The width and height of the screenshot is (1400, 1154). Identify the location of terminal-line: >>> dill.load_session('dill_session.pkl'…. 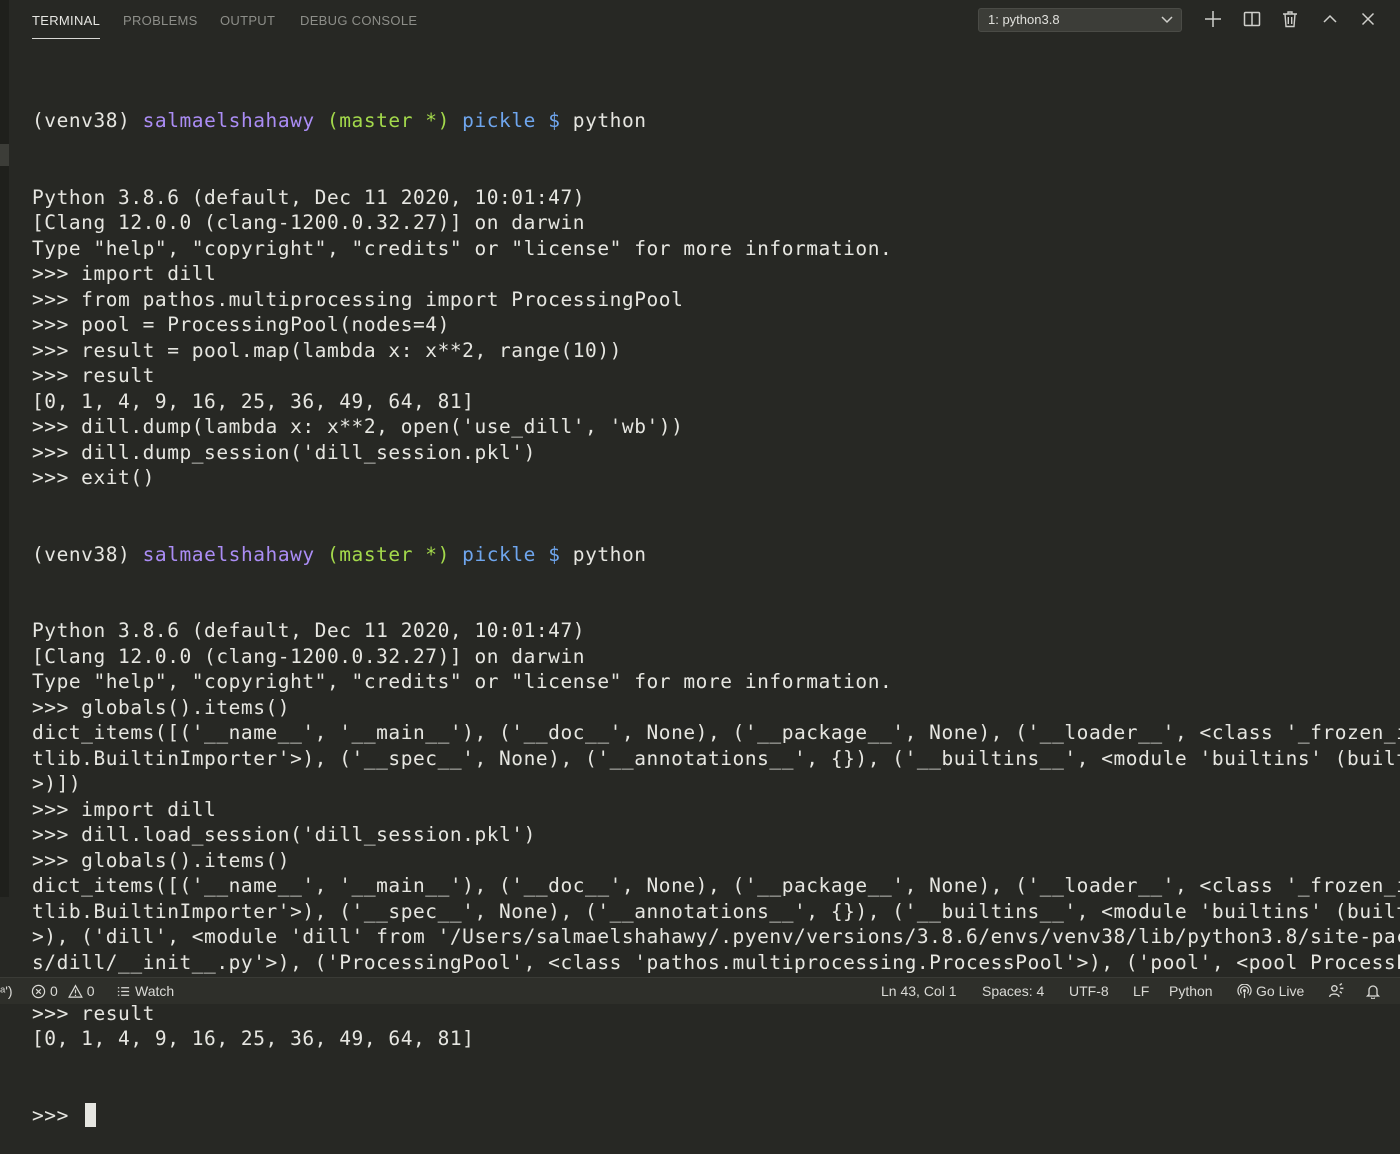
(284, 834).